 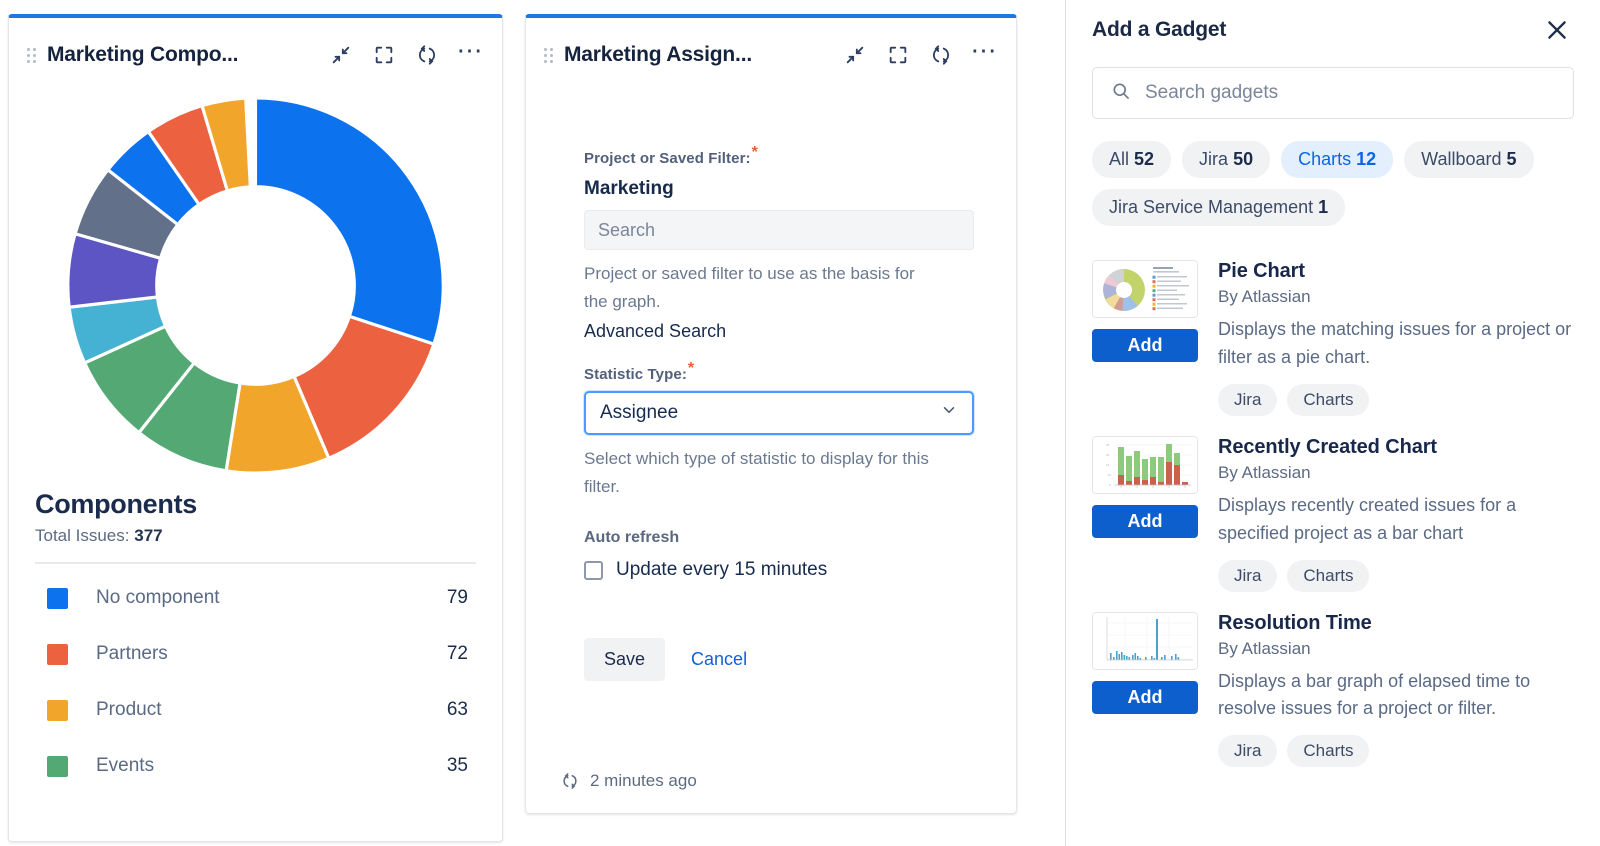 I want to click on project-label-text: Project or Saved Filter:, so click(x=667, y=158).